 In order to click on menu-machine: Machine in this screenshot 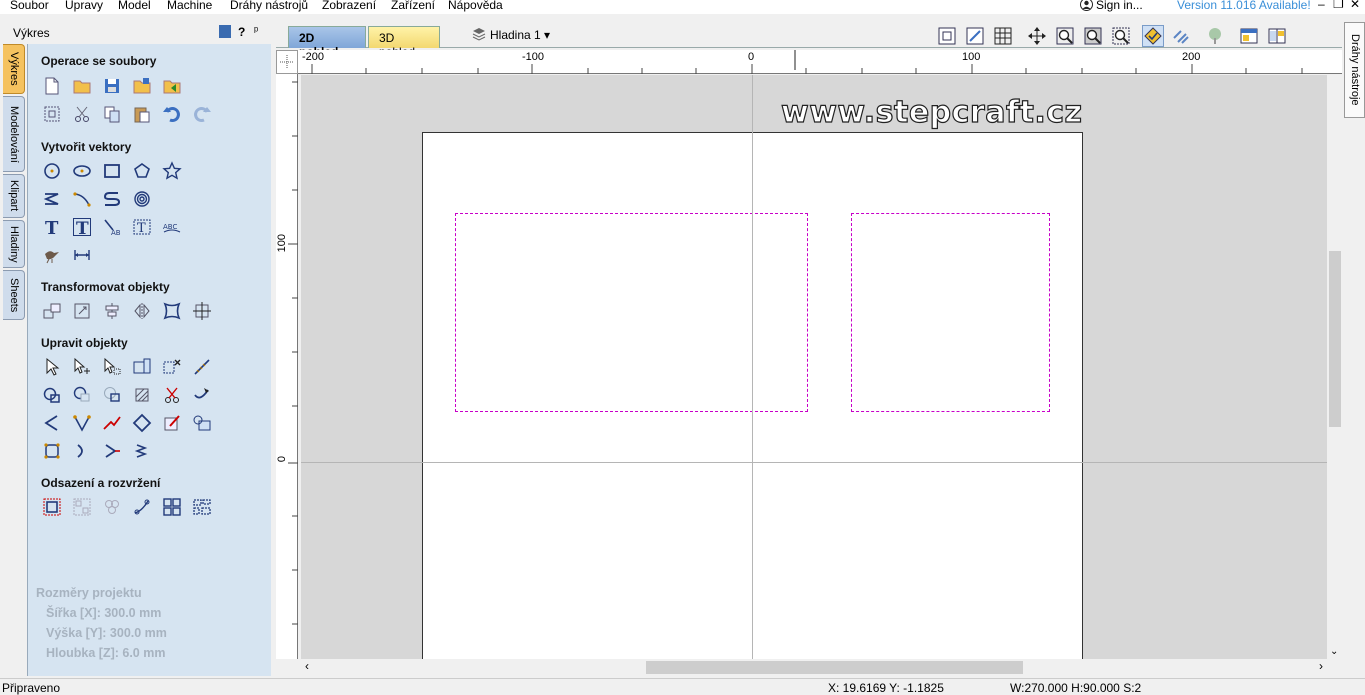, I will do `click(189, 6)`.